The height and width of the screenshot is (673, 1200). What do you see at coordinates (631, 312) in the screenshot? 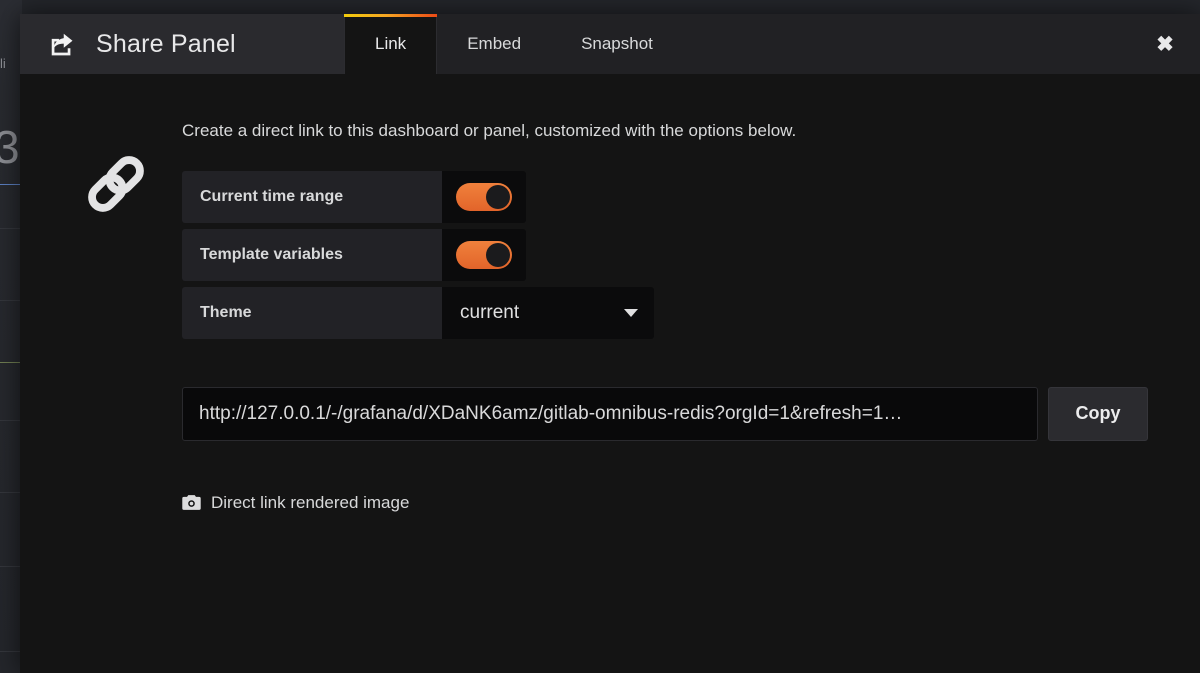
I see `chevron-down-icon` at bounding box center [631, 312].